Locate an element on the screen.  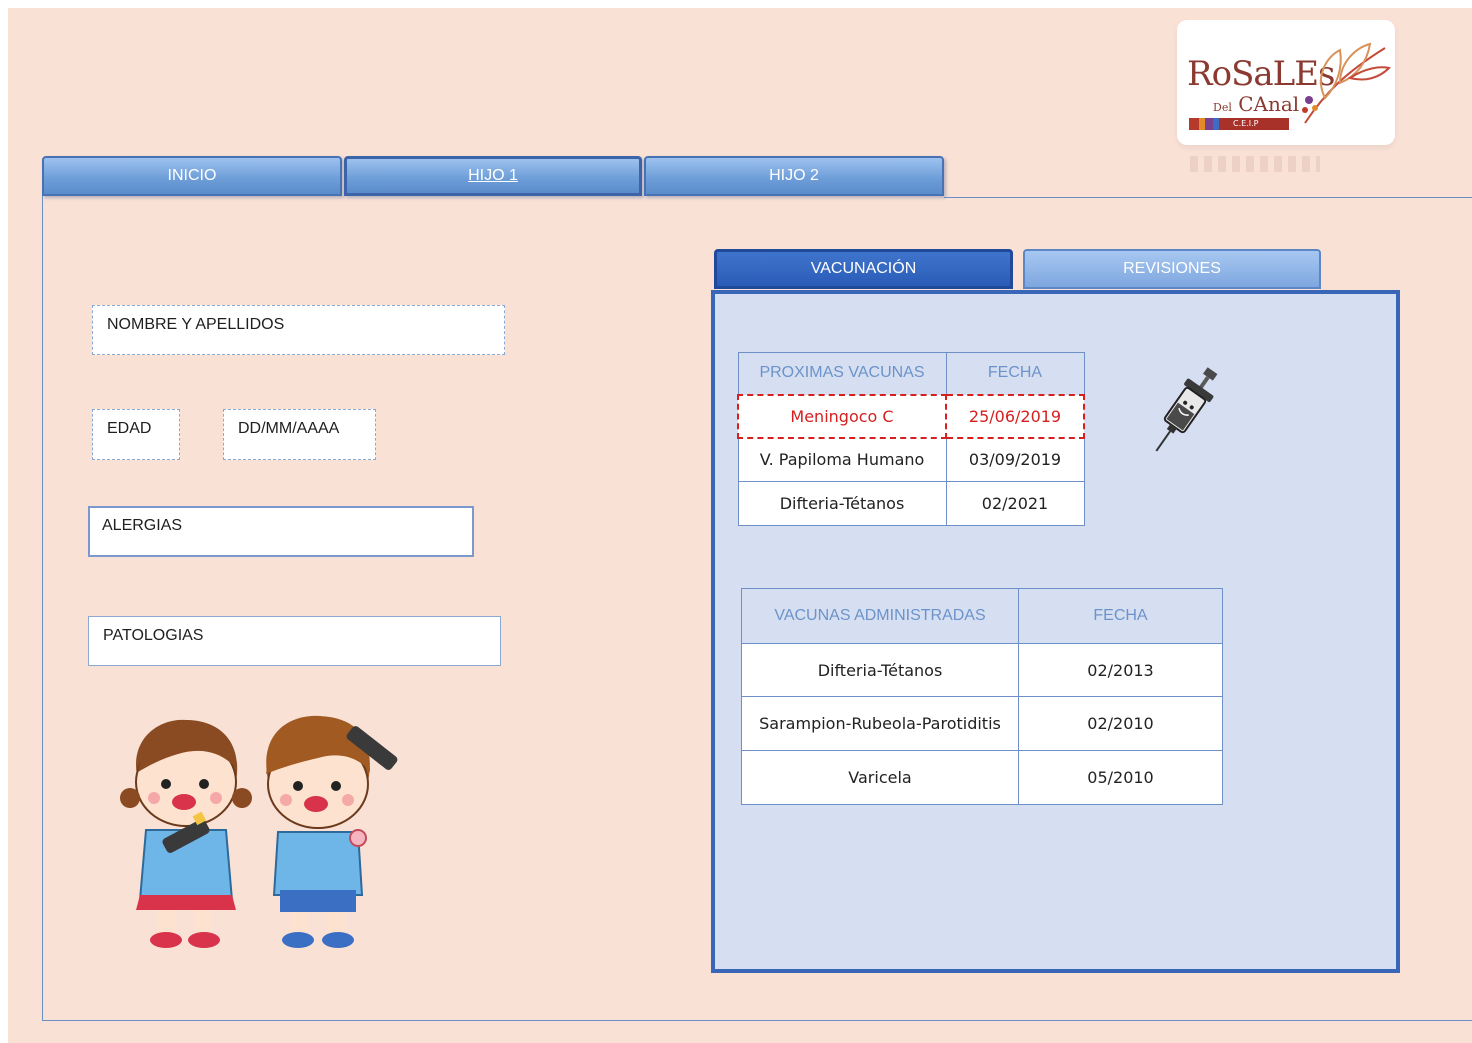
vaccine-name-cell: Meningoco C is located at coordinates (842, 416).